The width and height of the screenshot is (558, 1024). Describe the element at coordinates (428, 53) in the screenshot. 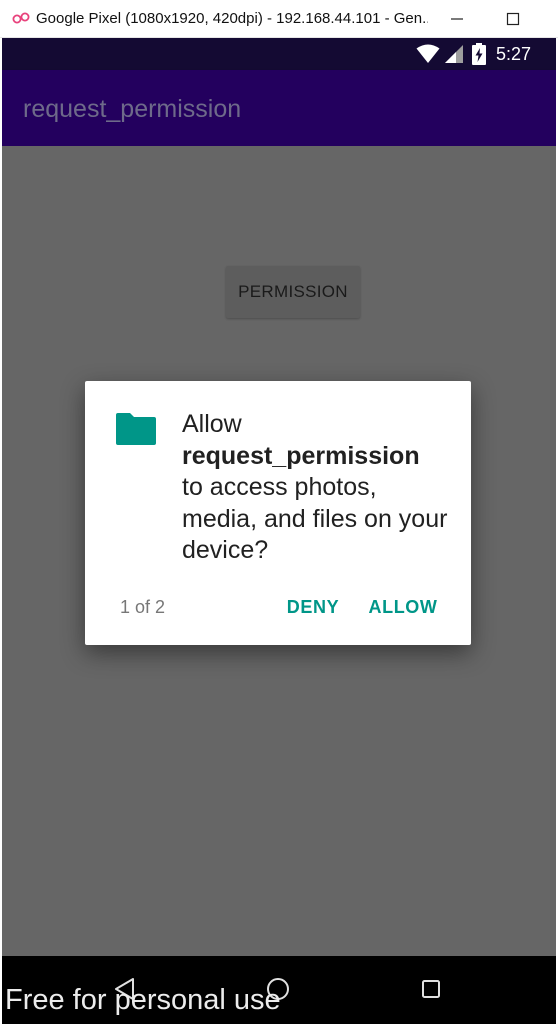

I see `wifi-icon` at that location.